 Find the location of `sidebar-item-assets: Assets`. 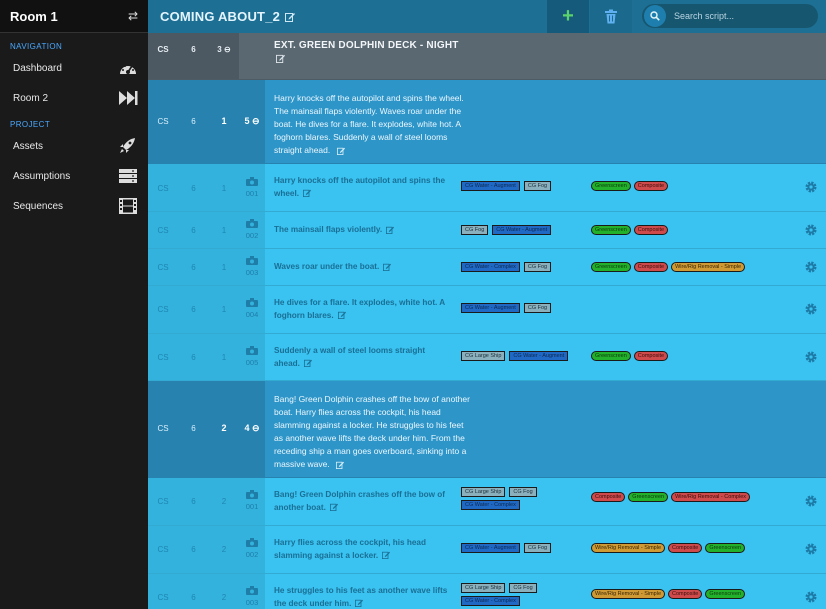

sidebar-item-assets: Assets is located at coordinates (74, 146).